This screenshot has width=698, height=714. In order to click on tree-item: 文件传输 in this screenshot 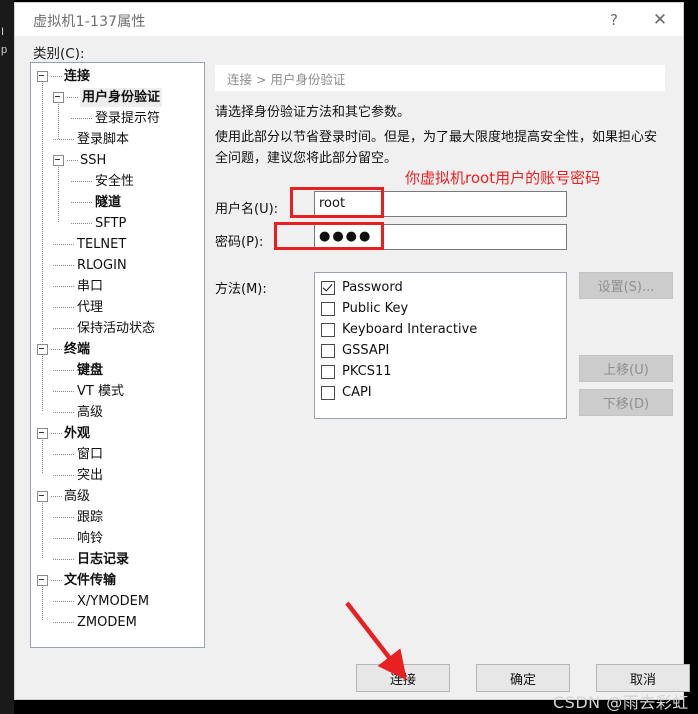, I will do `click(76, 580)`.